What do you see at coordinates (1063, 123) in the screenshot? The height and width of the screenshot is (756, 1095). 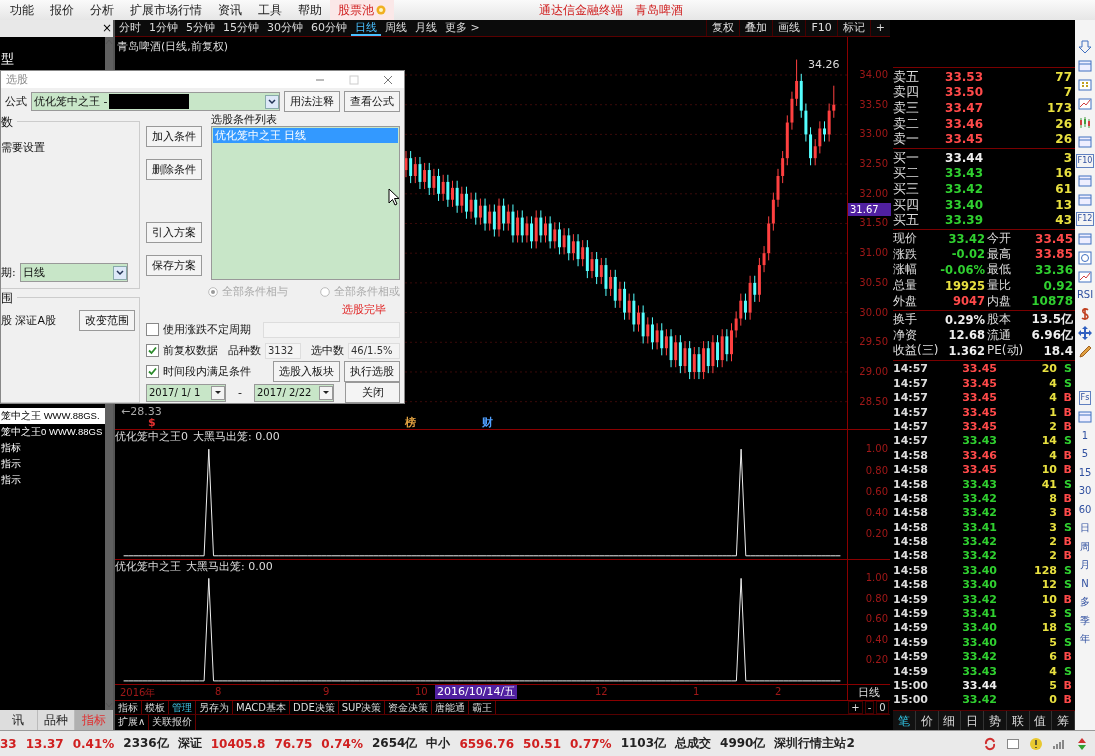 I see `quote-volume: 26` at bounding box center [1063, 123].